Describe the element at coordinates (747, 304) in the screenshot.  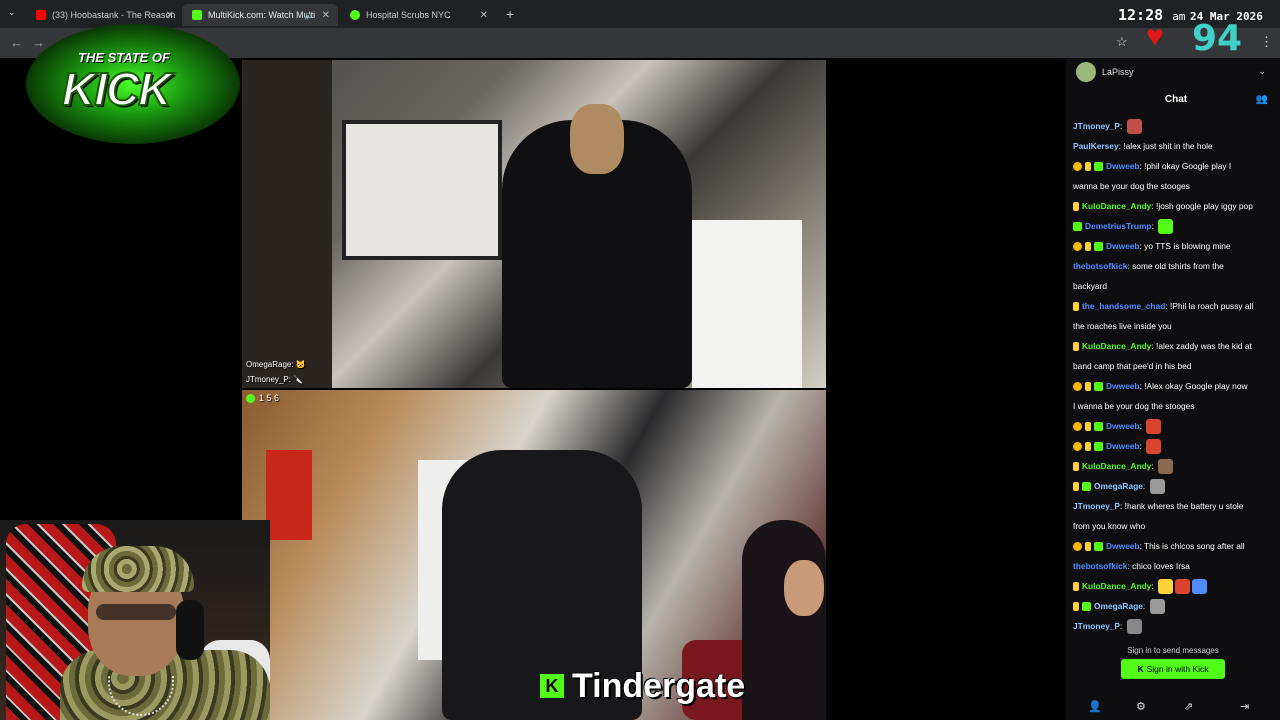
I see `video-fridge` at that location.